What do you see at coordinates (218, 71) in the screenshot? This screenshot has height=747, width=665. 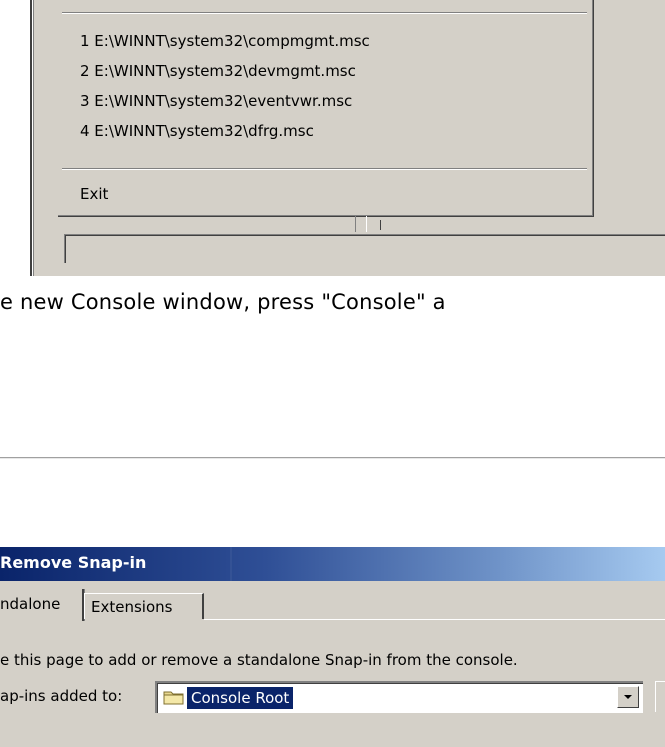 I see `recent-file-2: 2 E:\WINNT\system32\devmgmt.msc` at bounding box center [218, 71].